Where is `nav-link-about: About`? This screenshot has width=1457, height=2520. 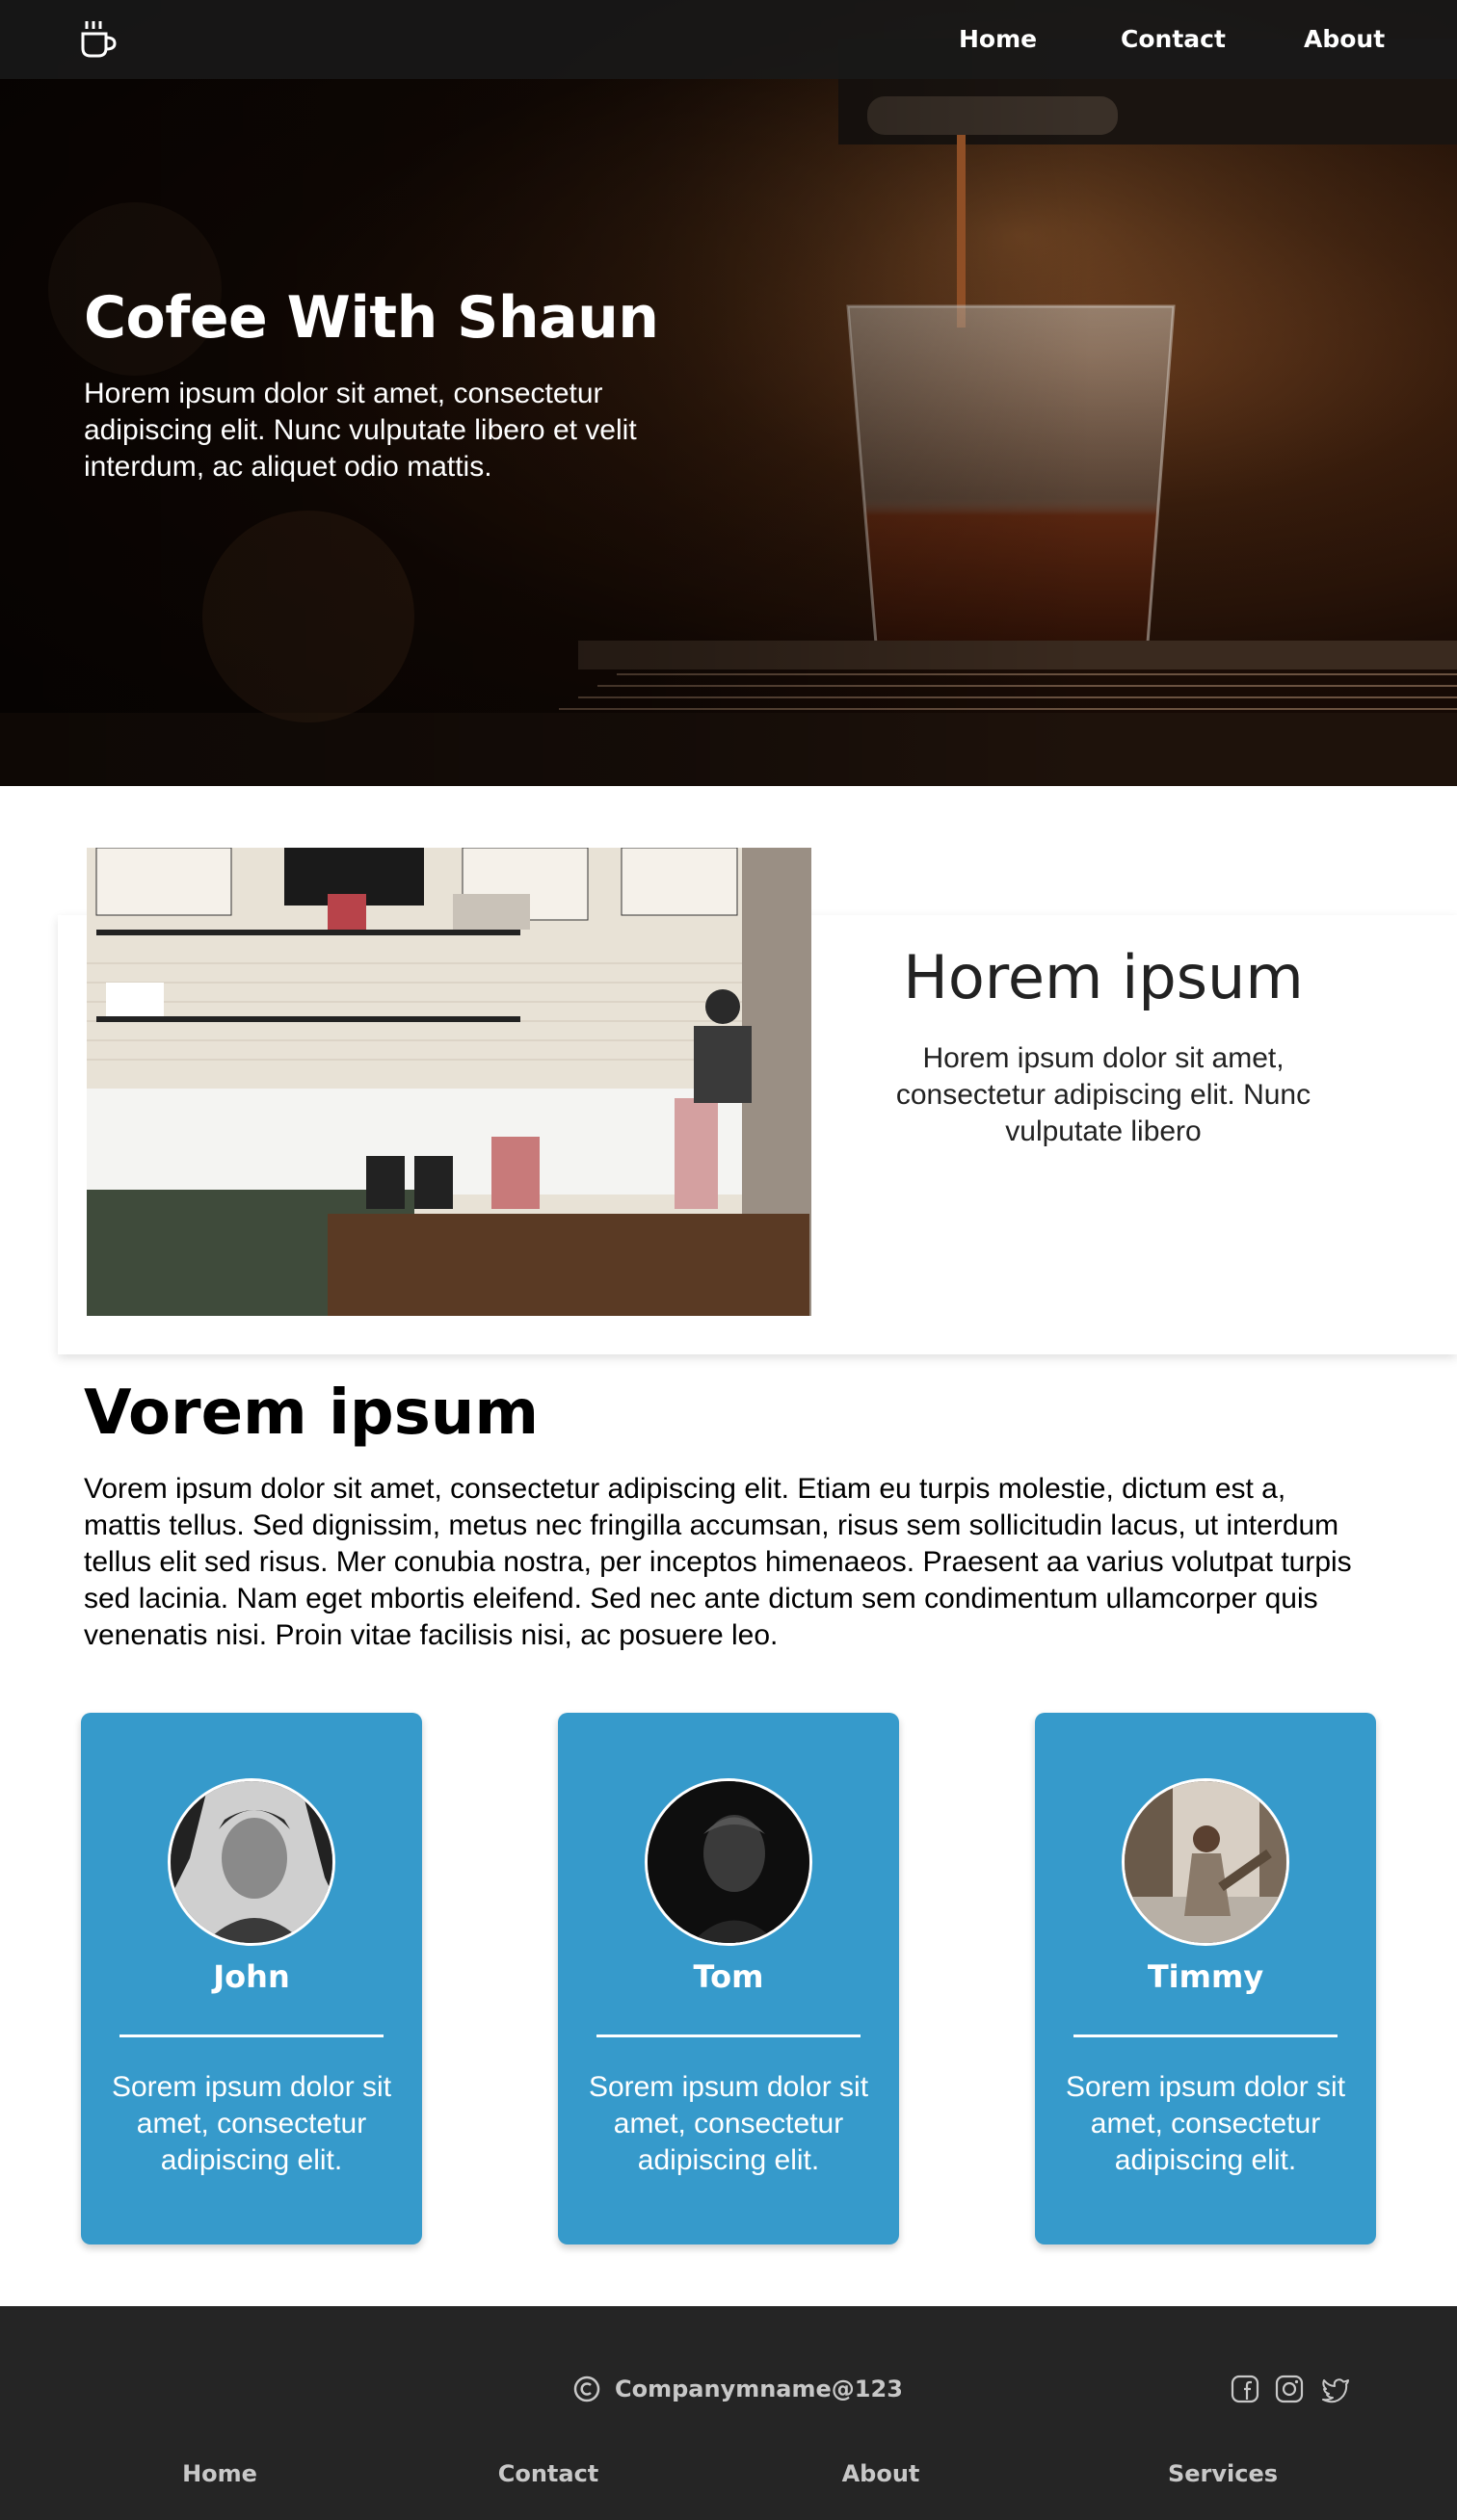 nav-link-about: About is located at coordinates (1344, 39).